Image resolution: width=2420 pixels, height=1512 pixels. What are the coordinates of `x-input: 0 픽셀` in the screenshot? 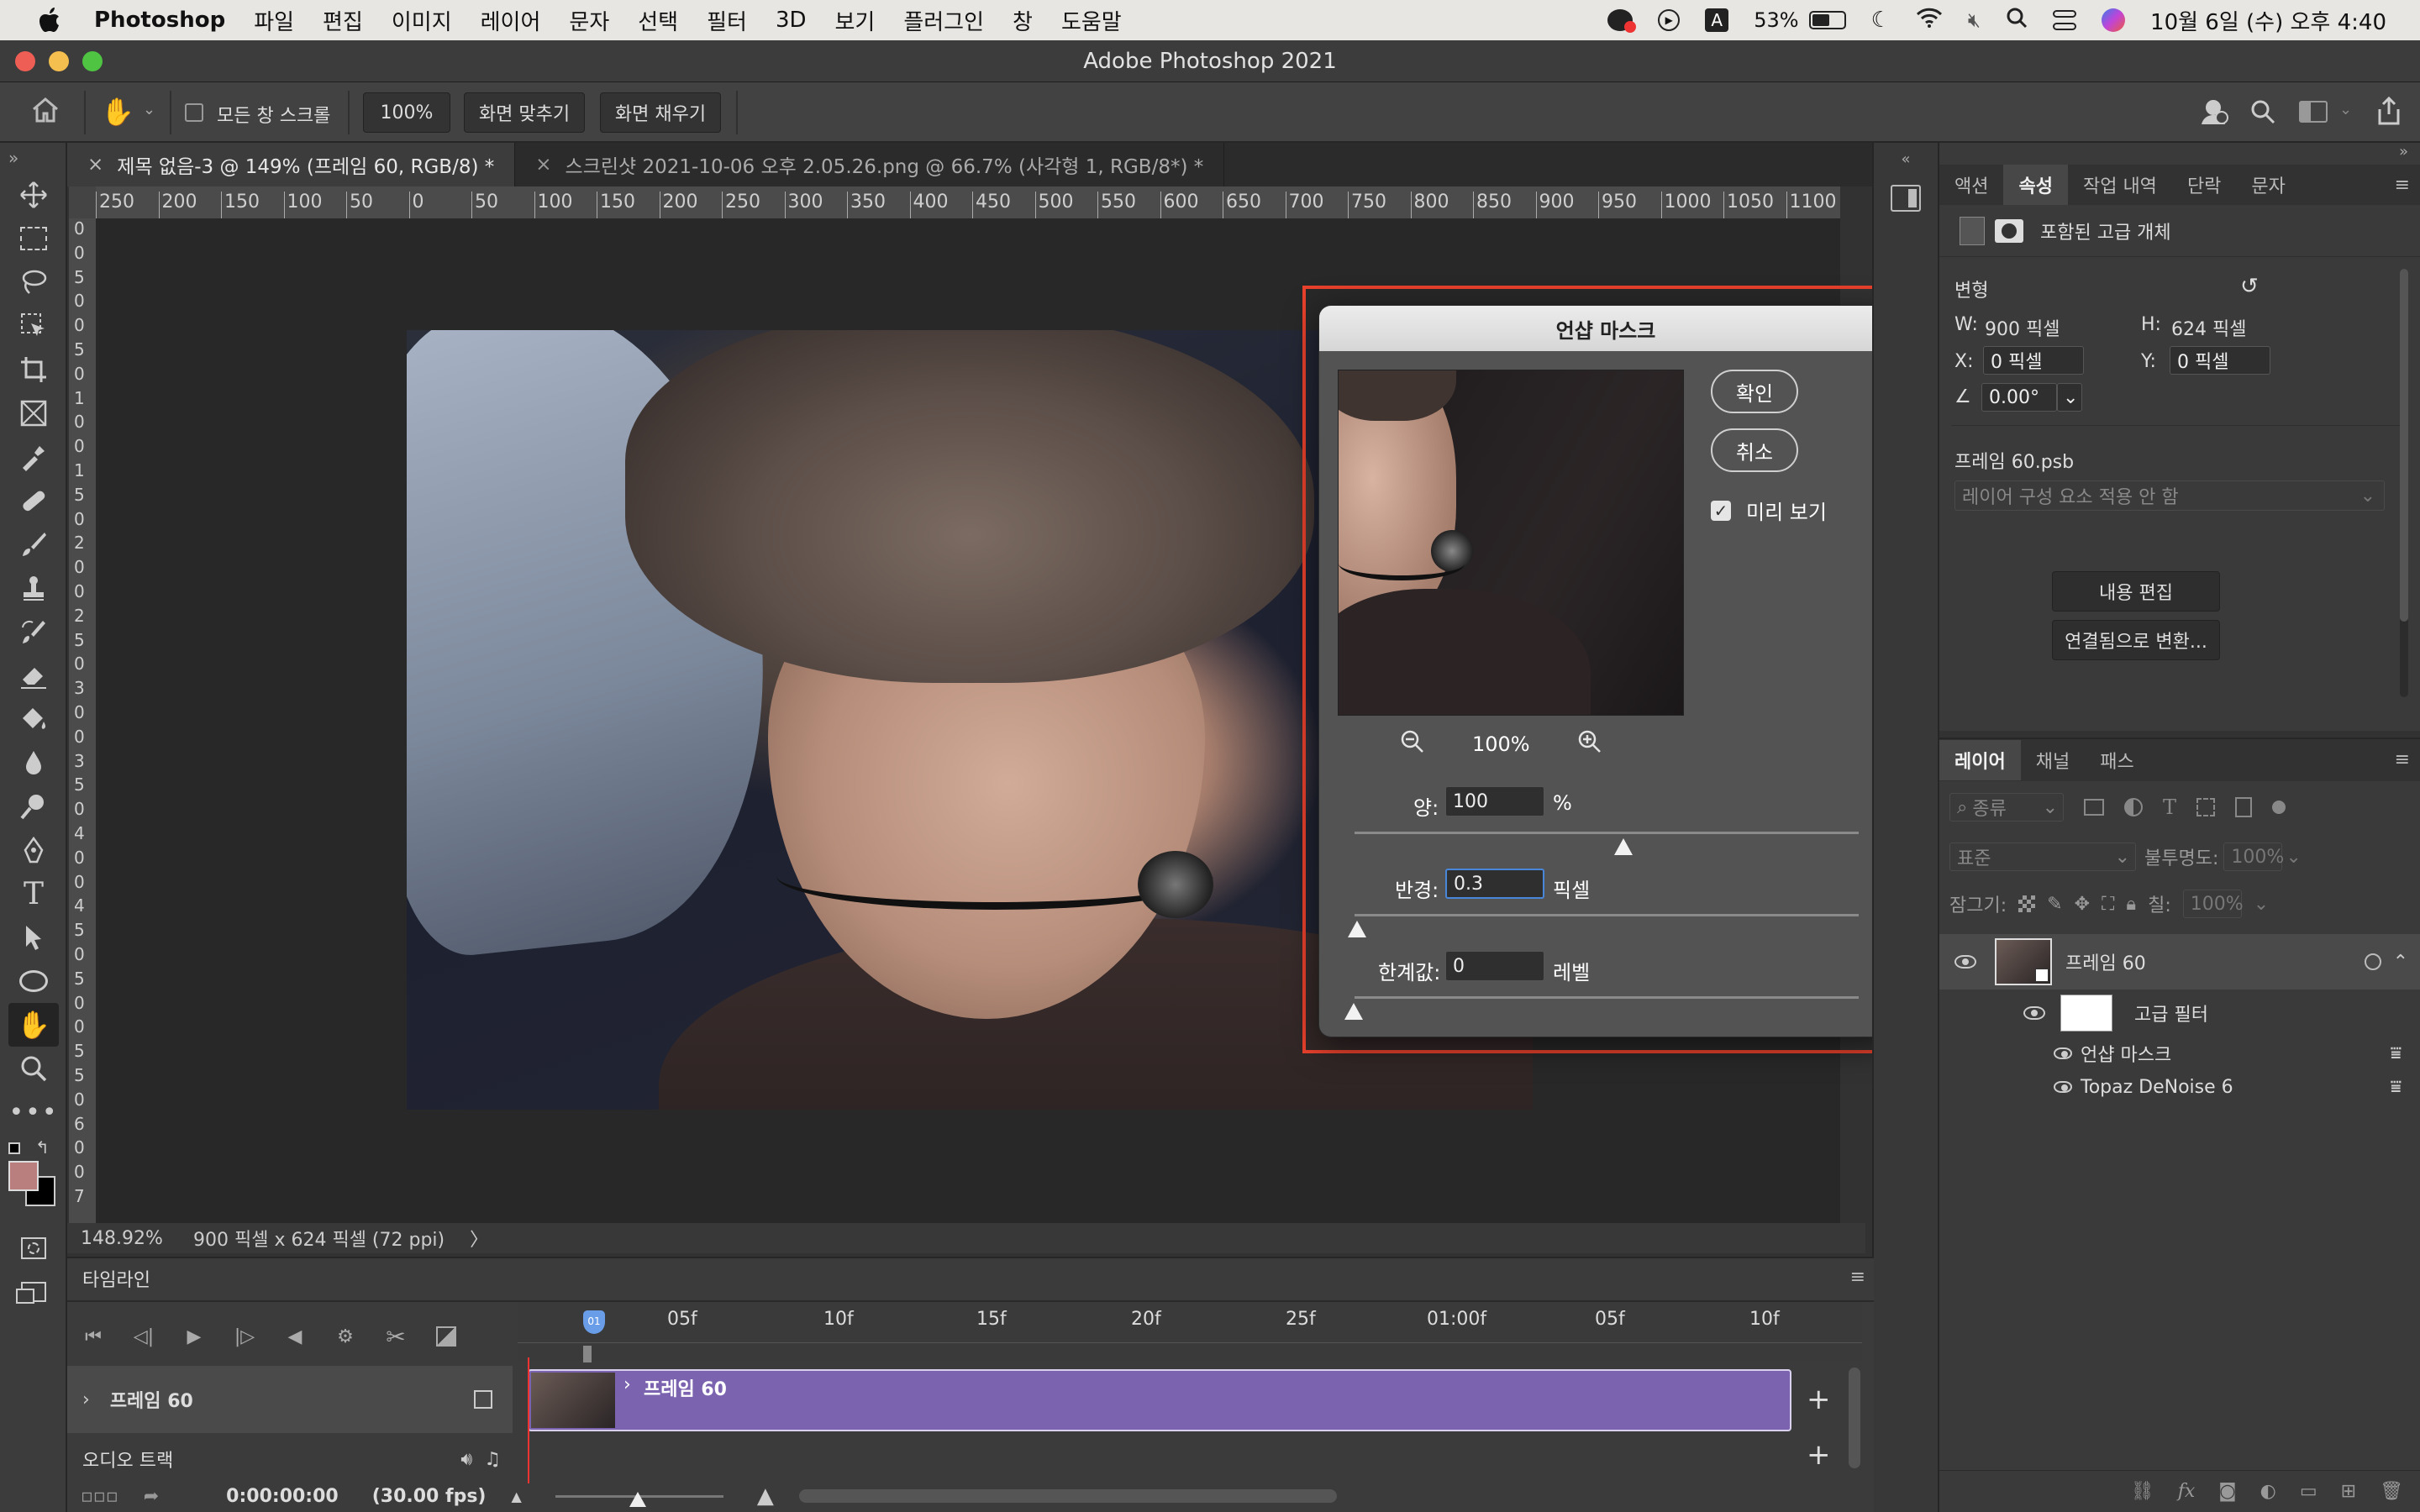 It's located at (2034, 360).